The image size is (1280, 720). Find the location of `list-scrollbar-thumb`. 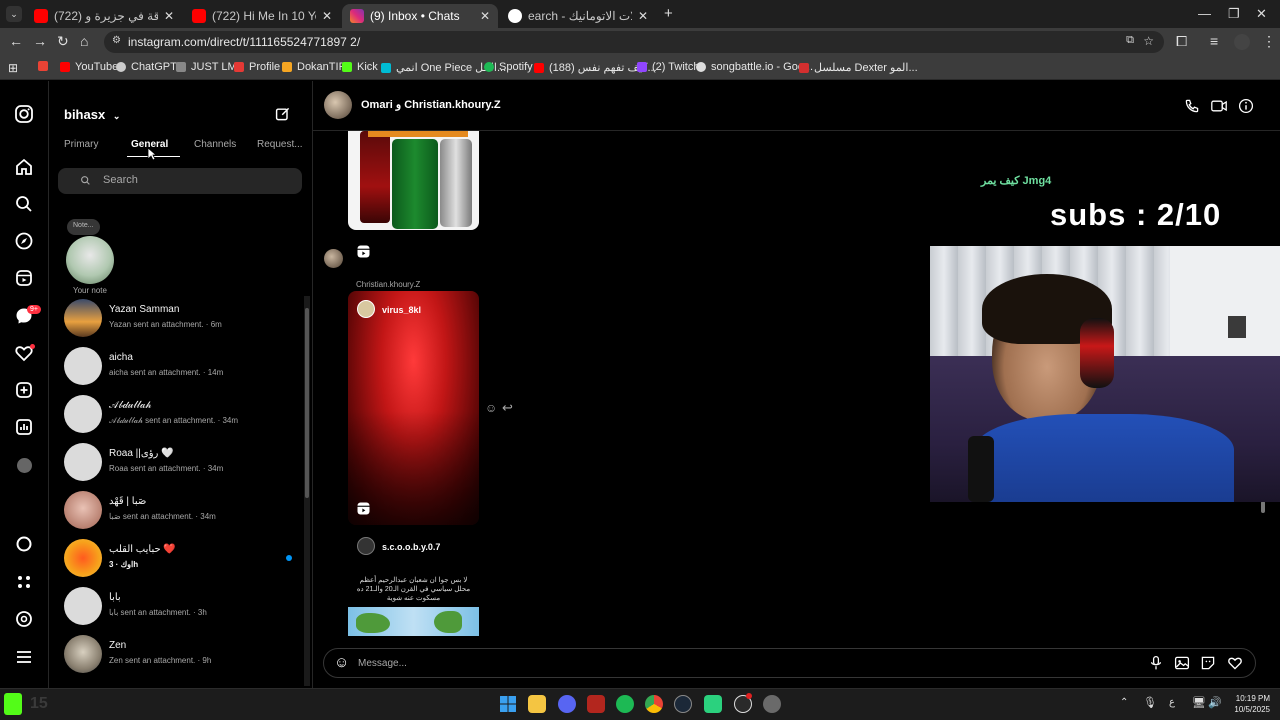

list-scrollbar-thumb is located at coordinates (307, 403).